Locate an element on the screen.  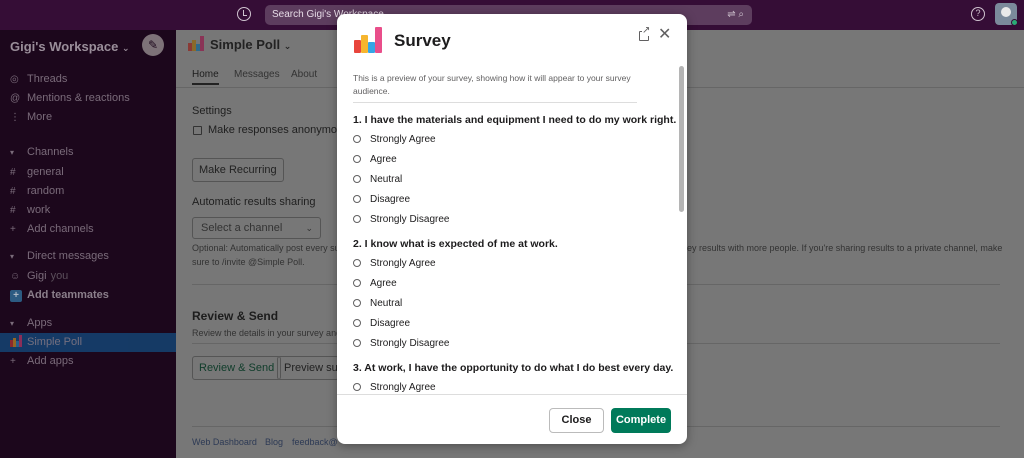
sidebar-item-label: Add teammates is located at coordinates (68, 295).